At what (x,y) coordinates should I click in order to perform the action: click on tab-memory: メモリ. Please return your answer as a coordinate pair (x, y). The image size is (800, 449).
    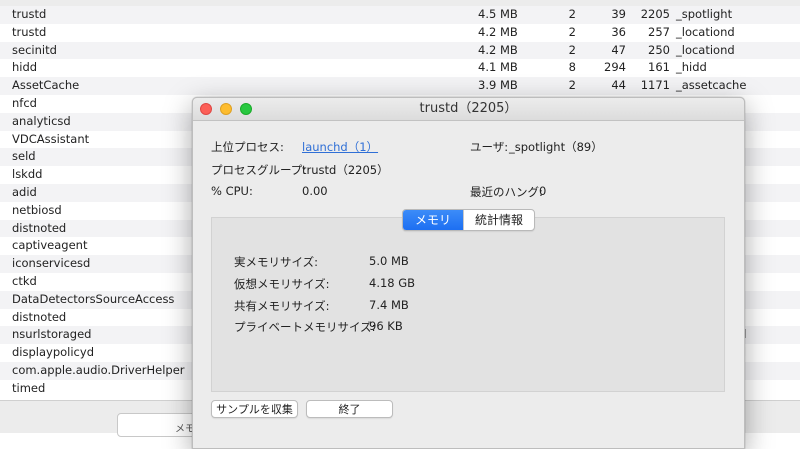
    Looking at the image, I should click on (433, 220).